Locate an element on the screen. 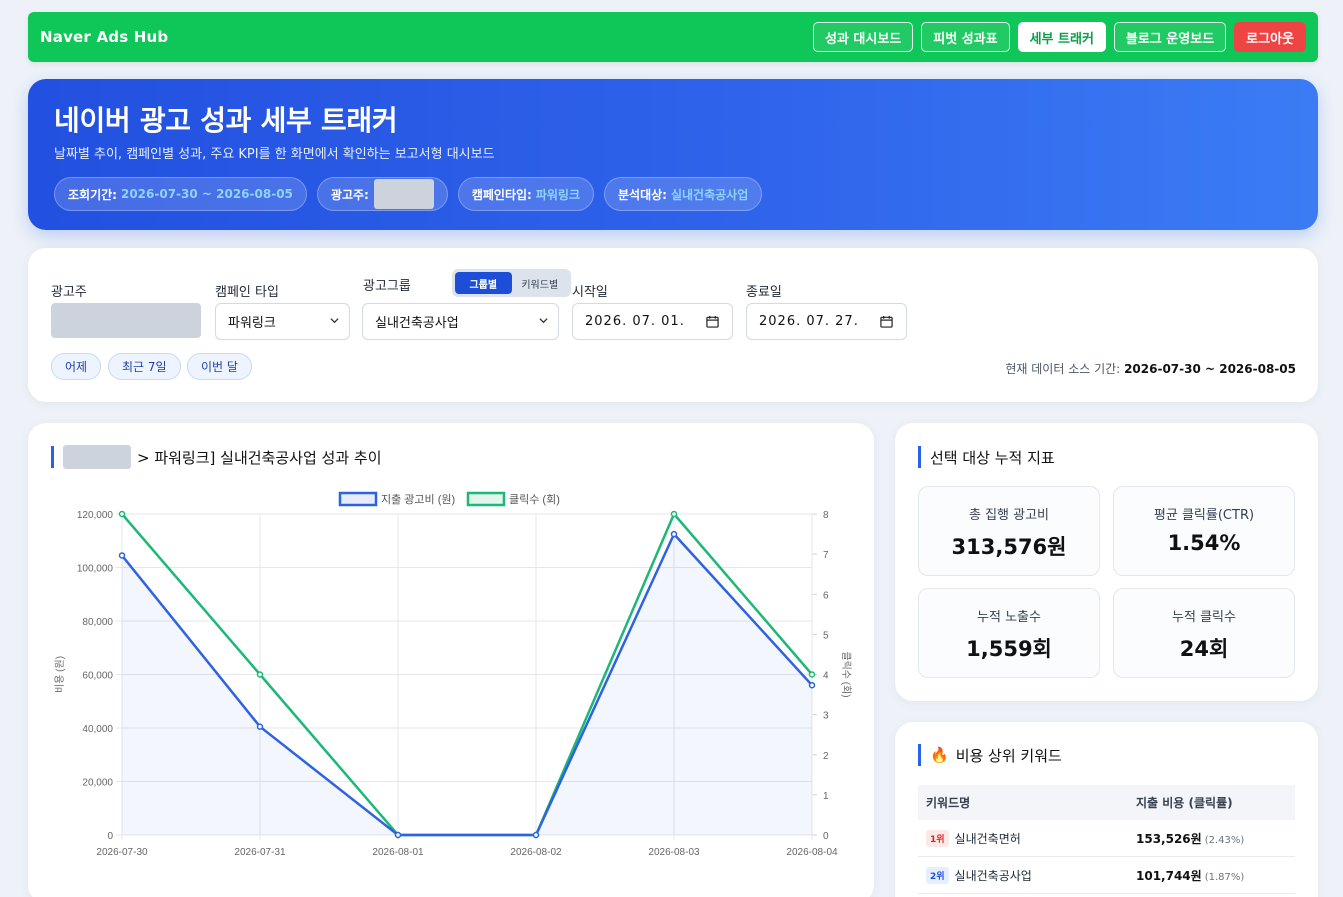 The image size is (1343, 897). table-header: 키워드명 지출 비용 (클릭률) is located at coordinates (1106, 802).